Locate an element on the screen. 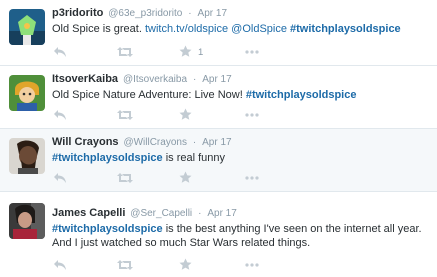 The image size is (437, 277). tweet-link: twitch.tv/oldspice is located at coordinates (186, 29).